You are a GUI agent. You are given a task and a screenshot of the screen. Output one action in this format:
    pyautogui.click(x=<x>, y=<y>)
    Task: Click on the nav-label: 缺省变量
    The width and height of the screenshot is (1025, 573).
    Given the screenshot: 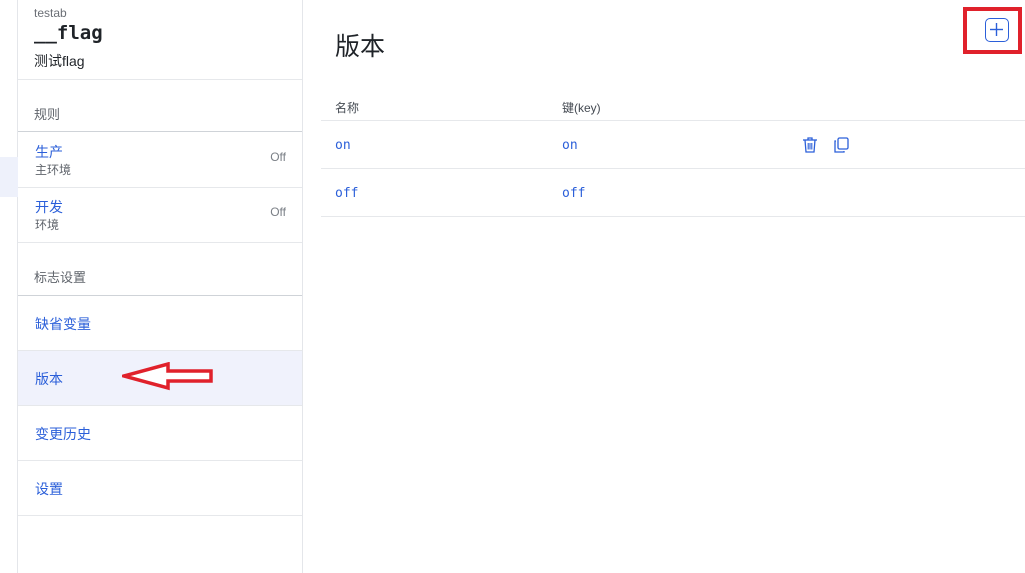 What is the action you would take?
    pyautogui.click(x=63, y=324)
    